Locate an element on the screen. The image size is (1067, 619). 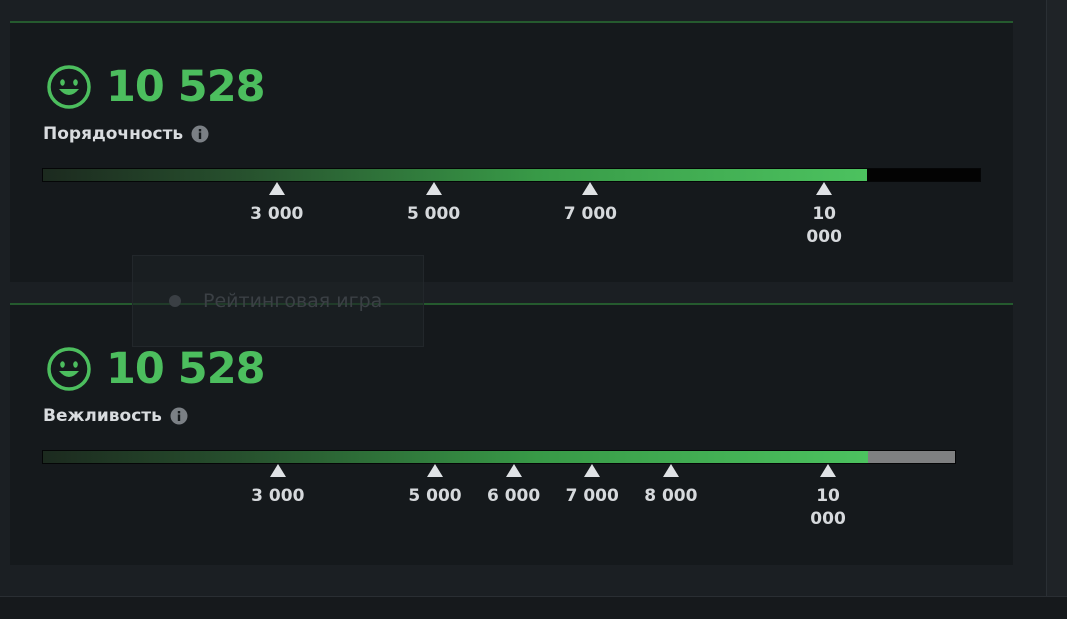
bullet-icon is located at coordinates (175, 301).